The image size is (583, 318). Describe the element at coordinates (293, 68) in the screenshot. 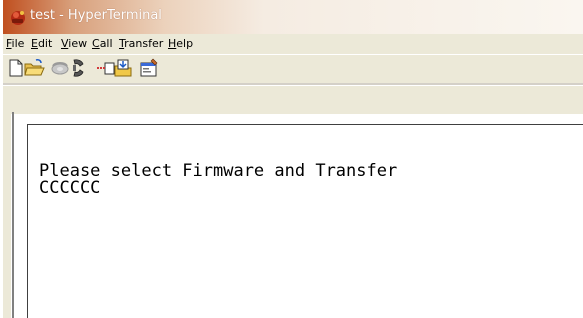

I see `toolbar` at that location.